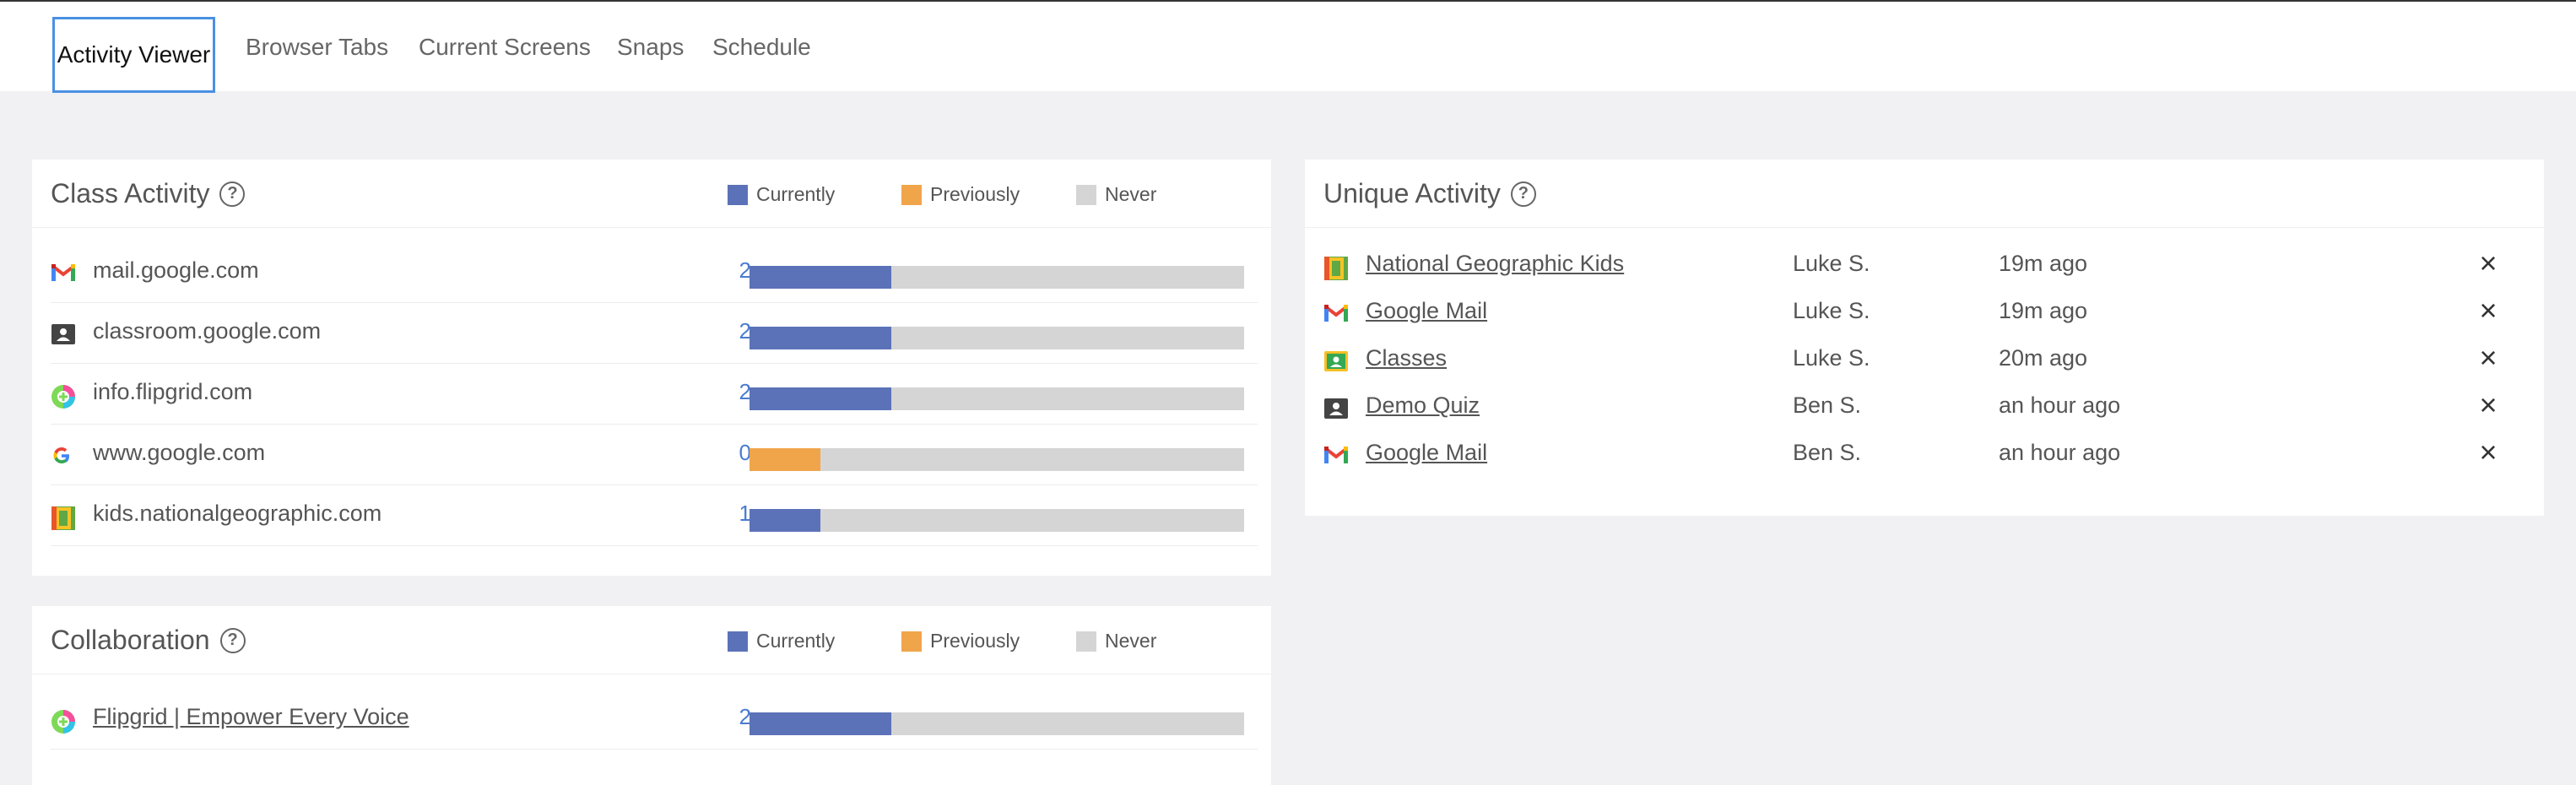 This screenshot has height=785, width=2576. I want to click on bar-segment-previously, so click(785, 459).